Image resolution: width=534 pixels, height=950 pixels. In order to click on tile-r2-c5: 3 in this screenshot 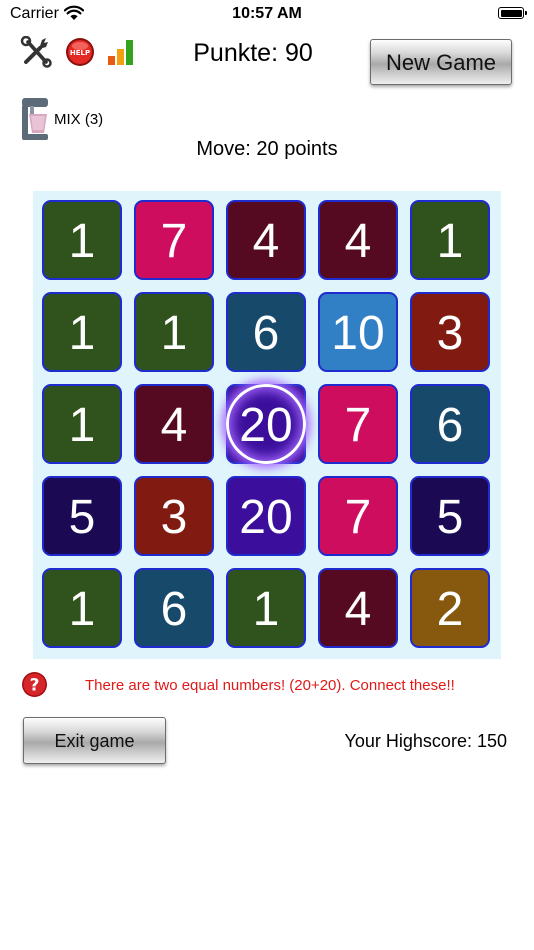, I will do `click(450, 332)`.